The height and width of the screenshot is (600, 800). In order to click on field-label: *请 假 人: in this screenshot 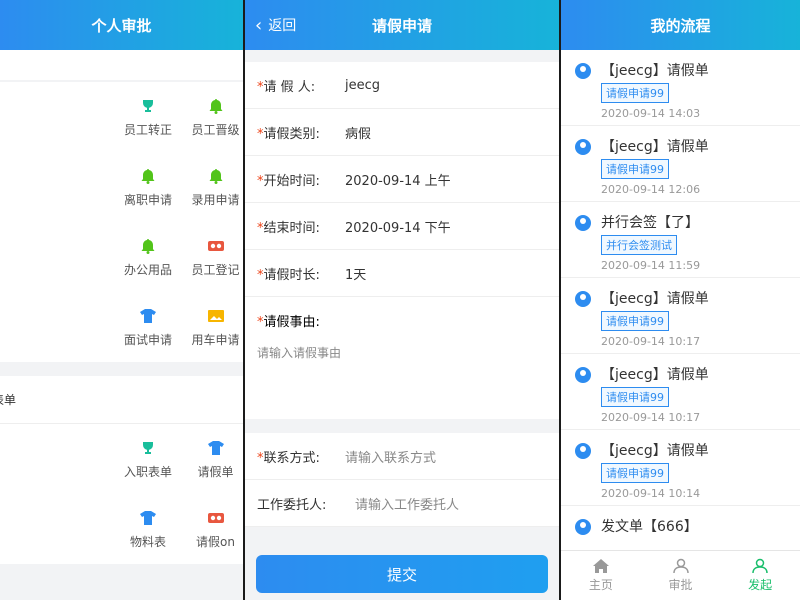, I will do `click(286, 87)`.